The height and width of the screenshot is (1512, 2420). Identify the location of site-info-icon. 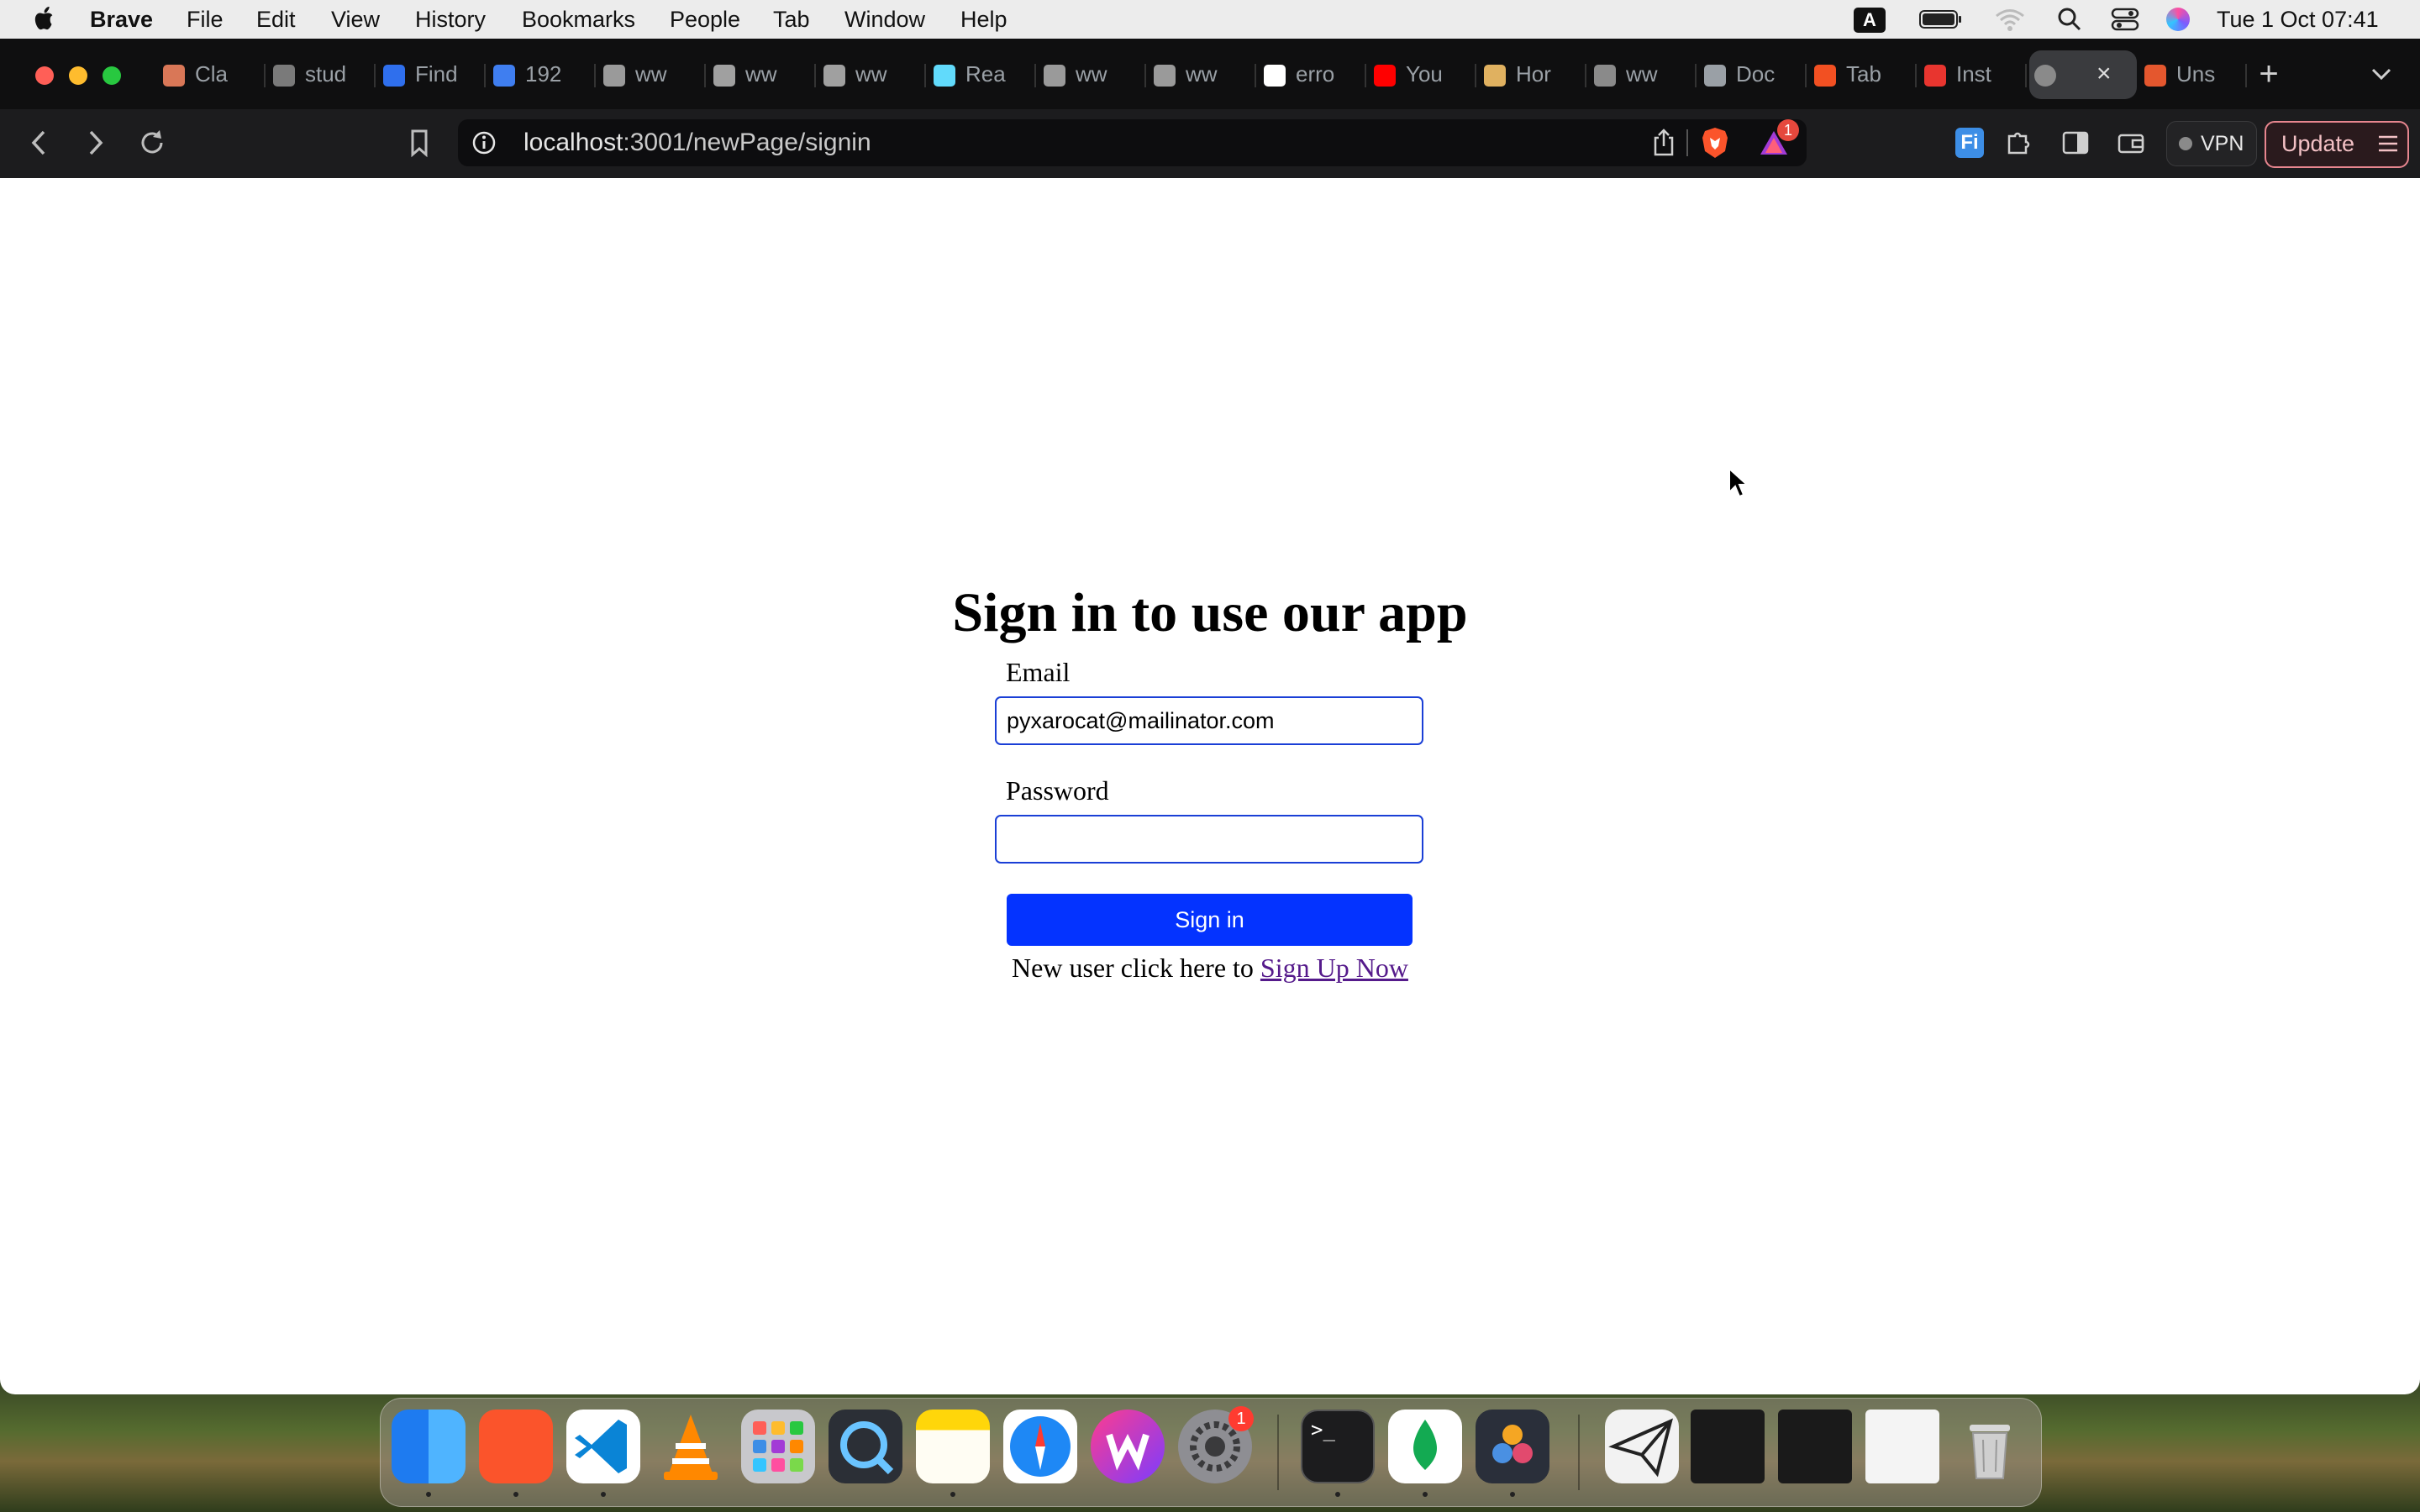
(484, 142).